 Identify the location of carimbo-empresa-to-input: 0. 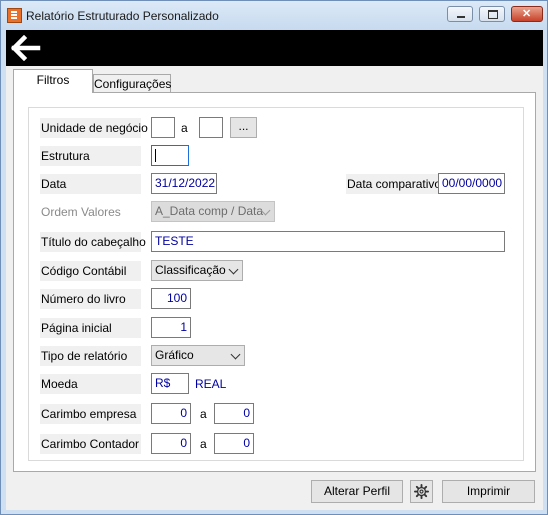
(234, 413).